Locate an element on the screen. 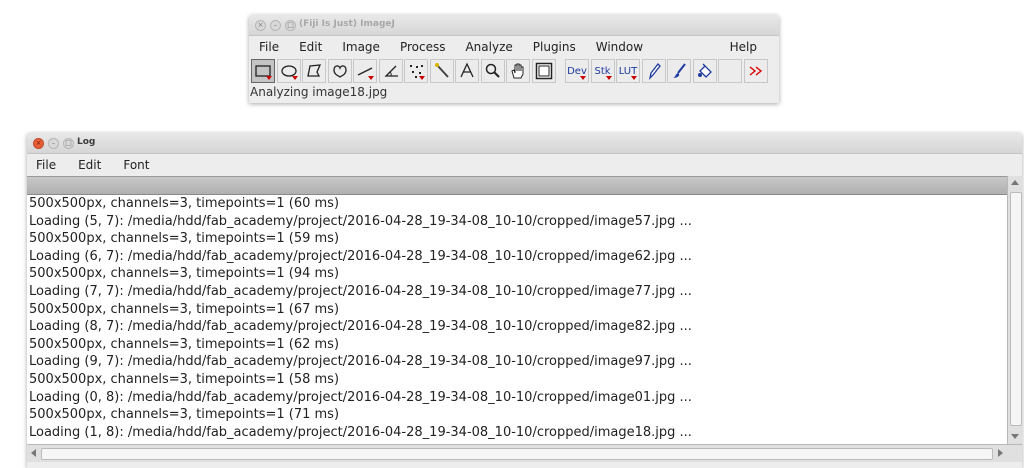  double-chevron-right-icon is located at coordinates (755, 71).